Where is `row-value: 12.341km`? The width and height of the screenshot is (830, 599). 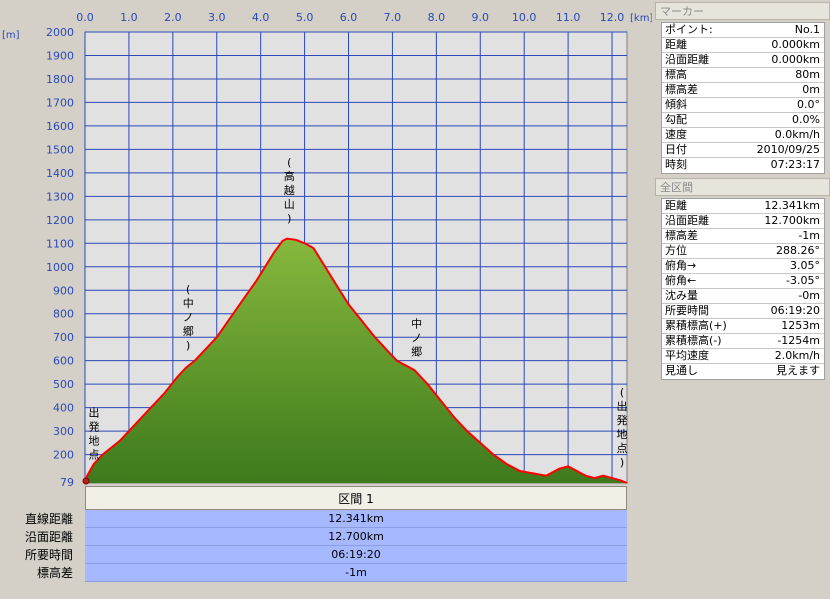 row-value: 12.341km is located at coordinates (356, 519).